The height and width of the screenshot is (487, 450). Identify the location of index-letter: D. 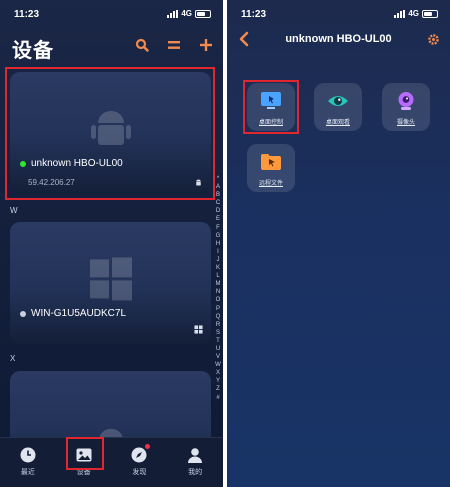
(218, 211).